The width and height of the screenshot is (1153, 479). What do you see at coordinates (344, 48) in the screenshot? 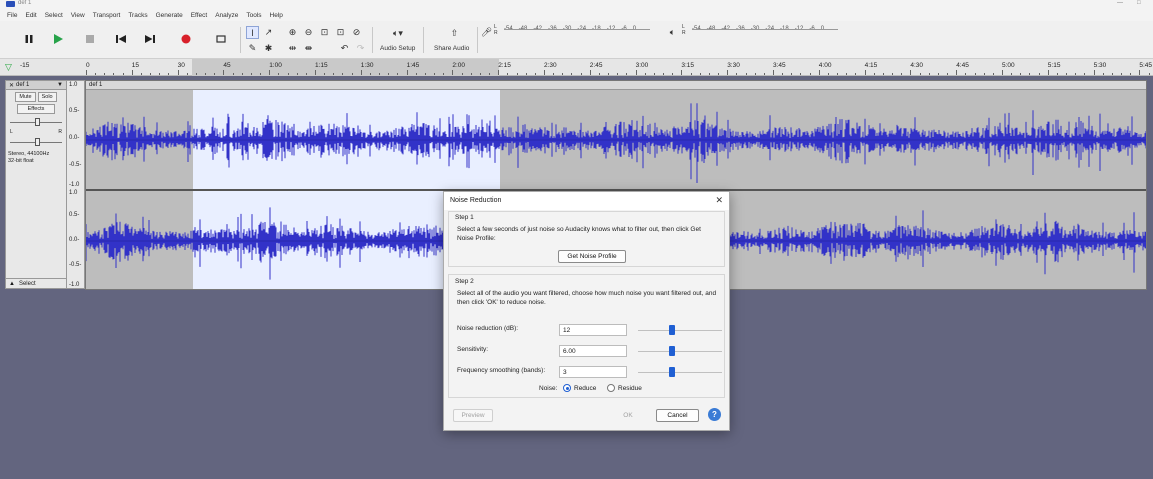
I see `undo-icon: ↶` at bounding box center [344, 48].